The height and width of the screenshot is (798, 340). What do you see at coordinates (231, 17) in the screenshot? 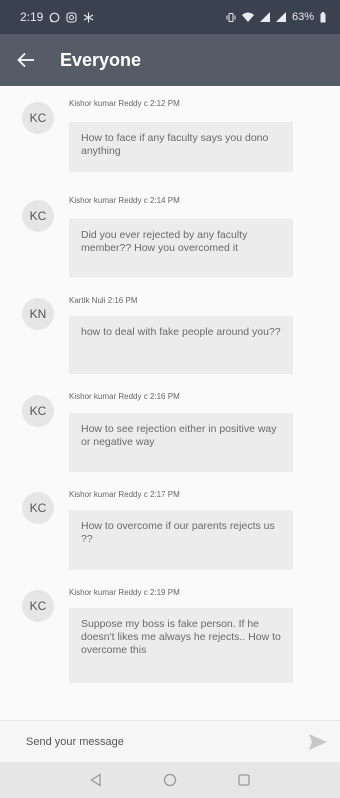
I see `vibrate-icon` at bounding box center [231, 17].